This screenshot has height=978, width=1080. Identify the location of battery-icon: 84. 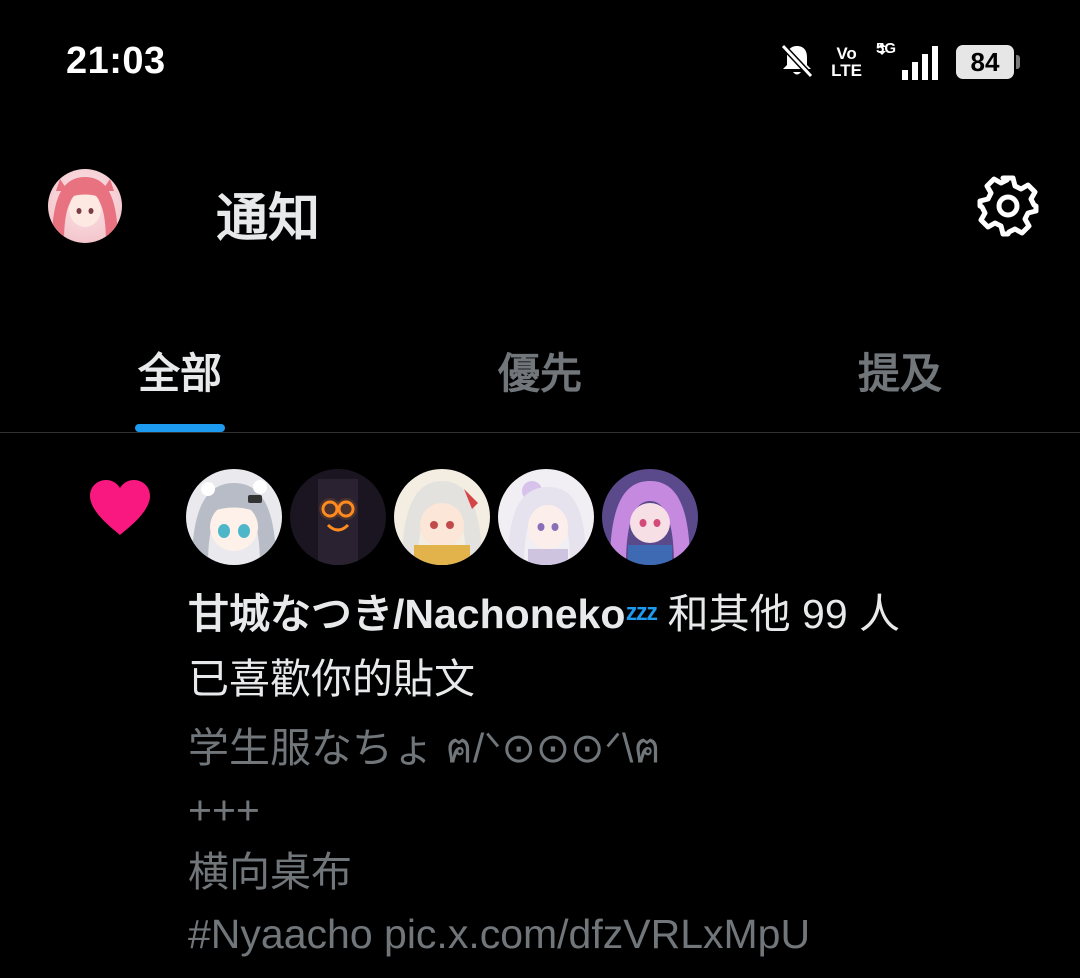
(988, 62).